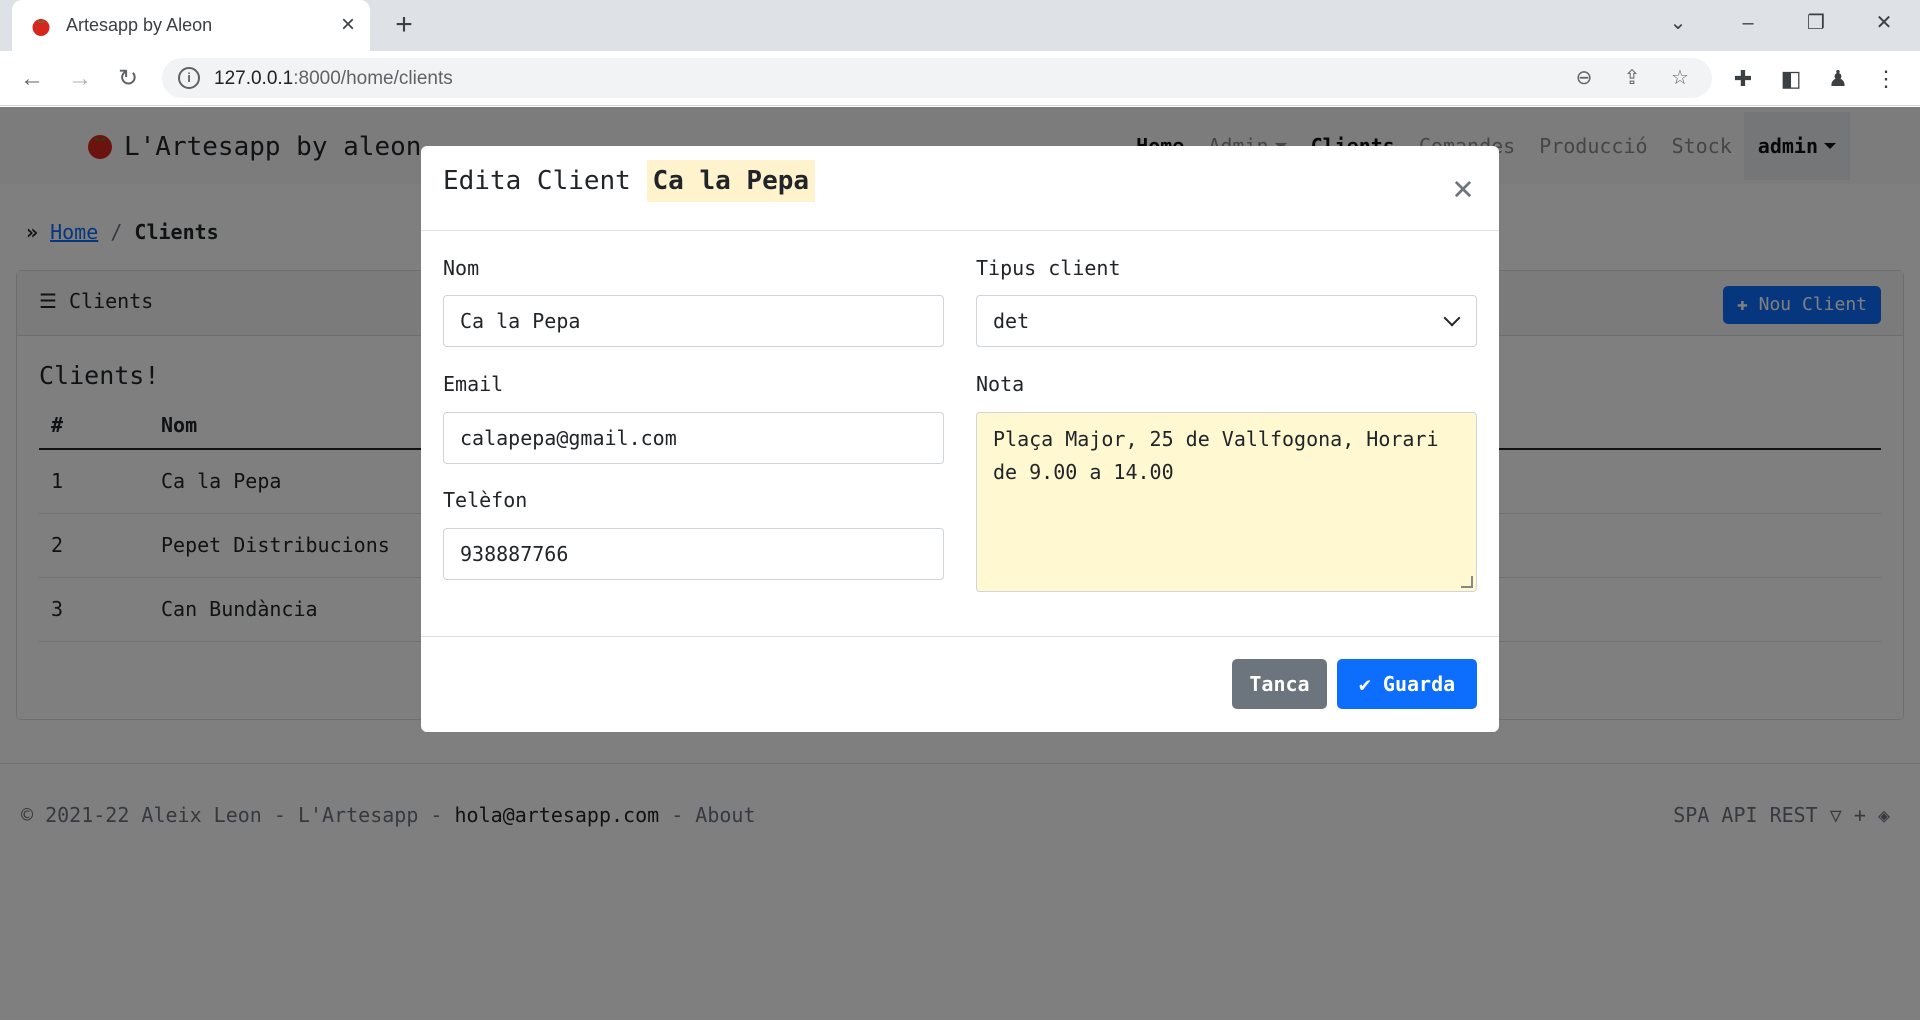  What do you see at coordinates (1743, 79) in the screenshot?
I see `extensions-icon: ✚` at bounding box center [1743, 79].